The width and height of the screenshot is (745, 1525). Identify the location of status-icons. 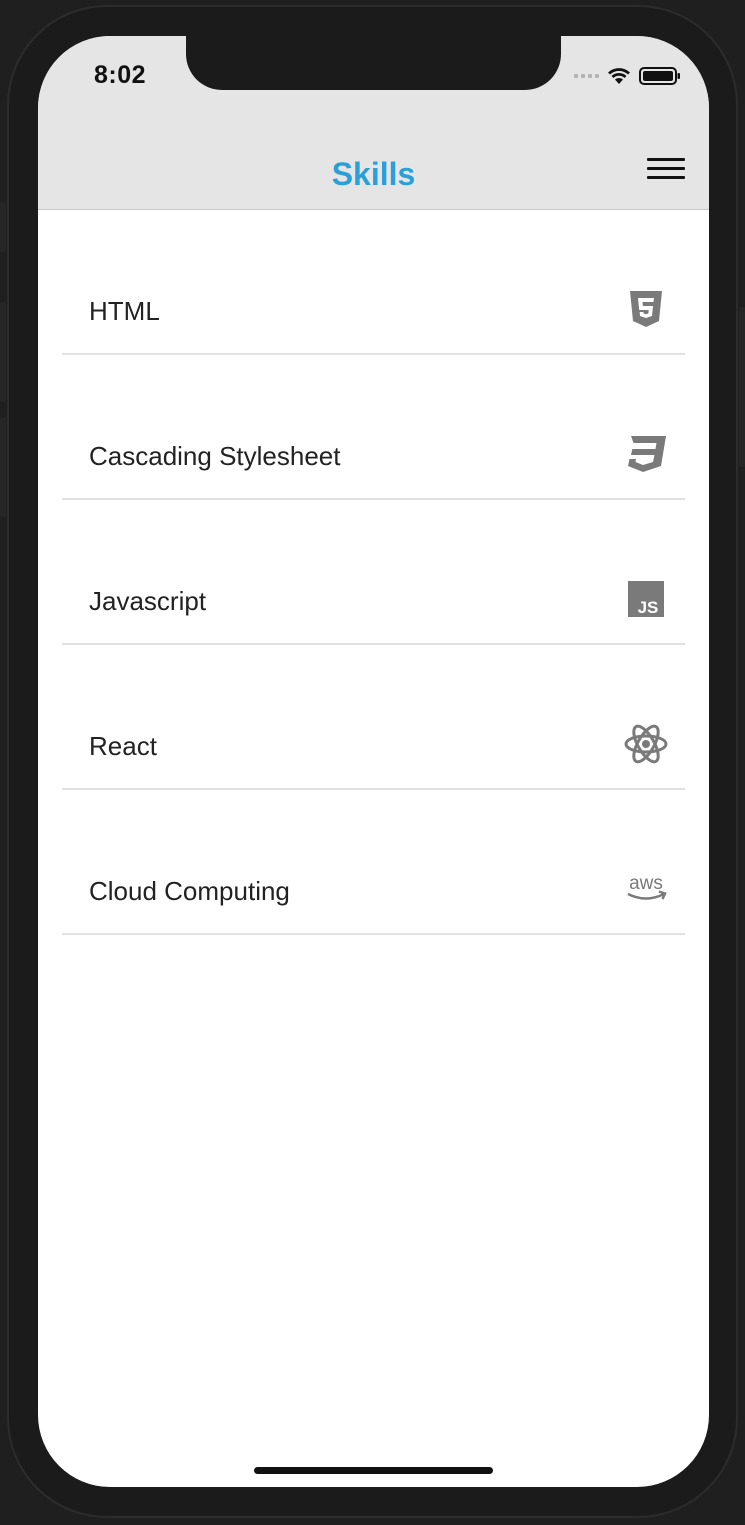
(627, 76).